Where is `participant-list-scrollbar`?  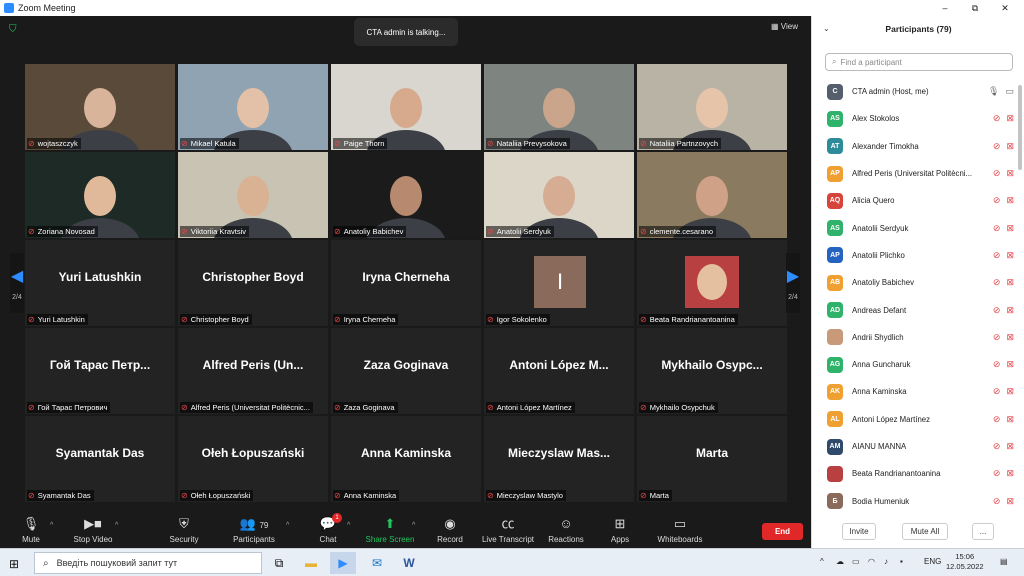
participant-list-scrollbar is located at coordinates (1020, 127).